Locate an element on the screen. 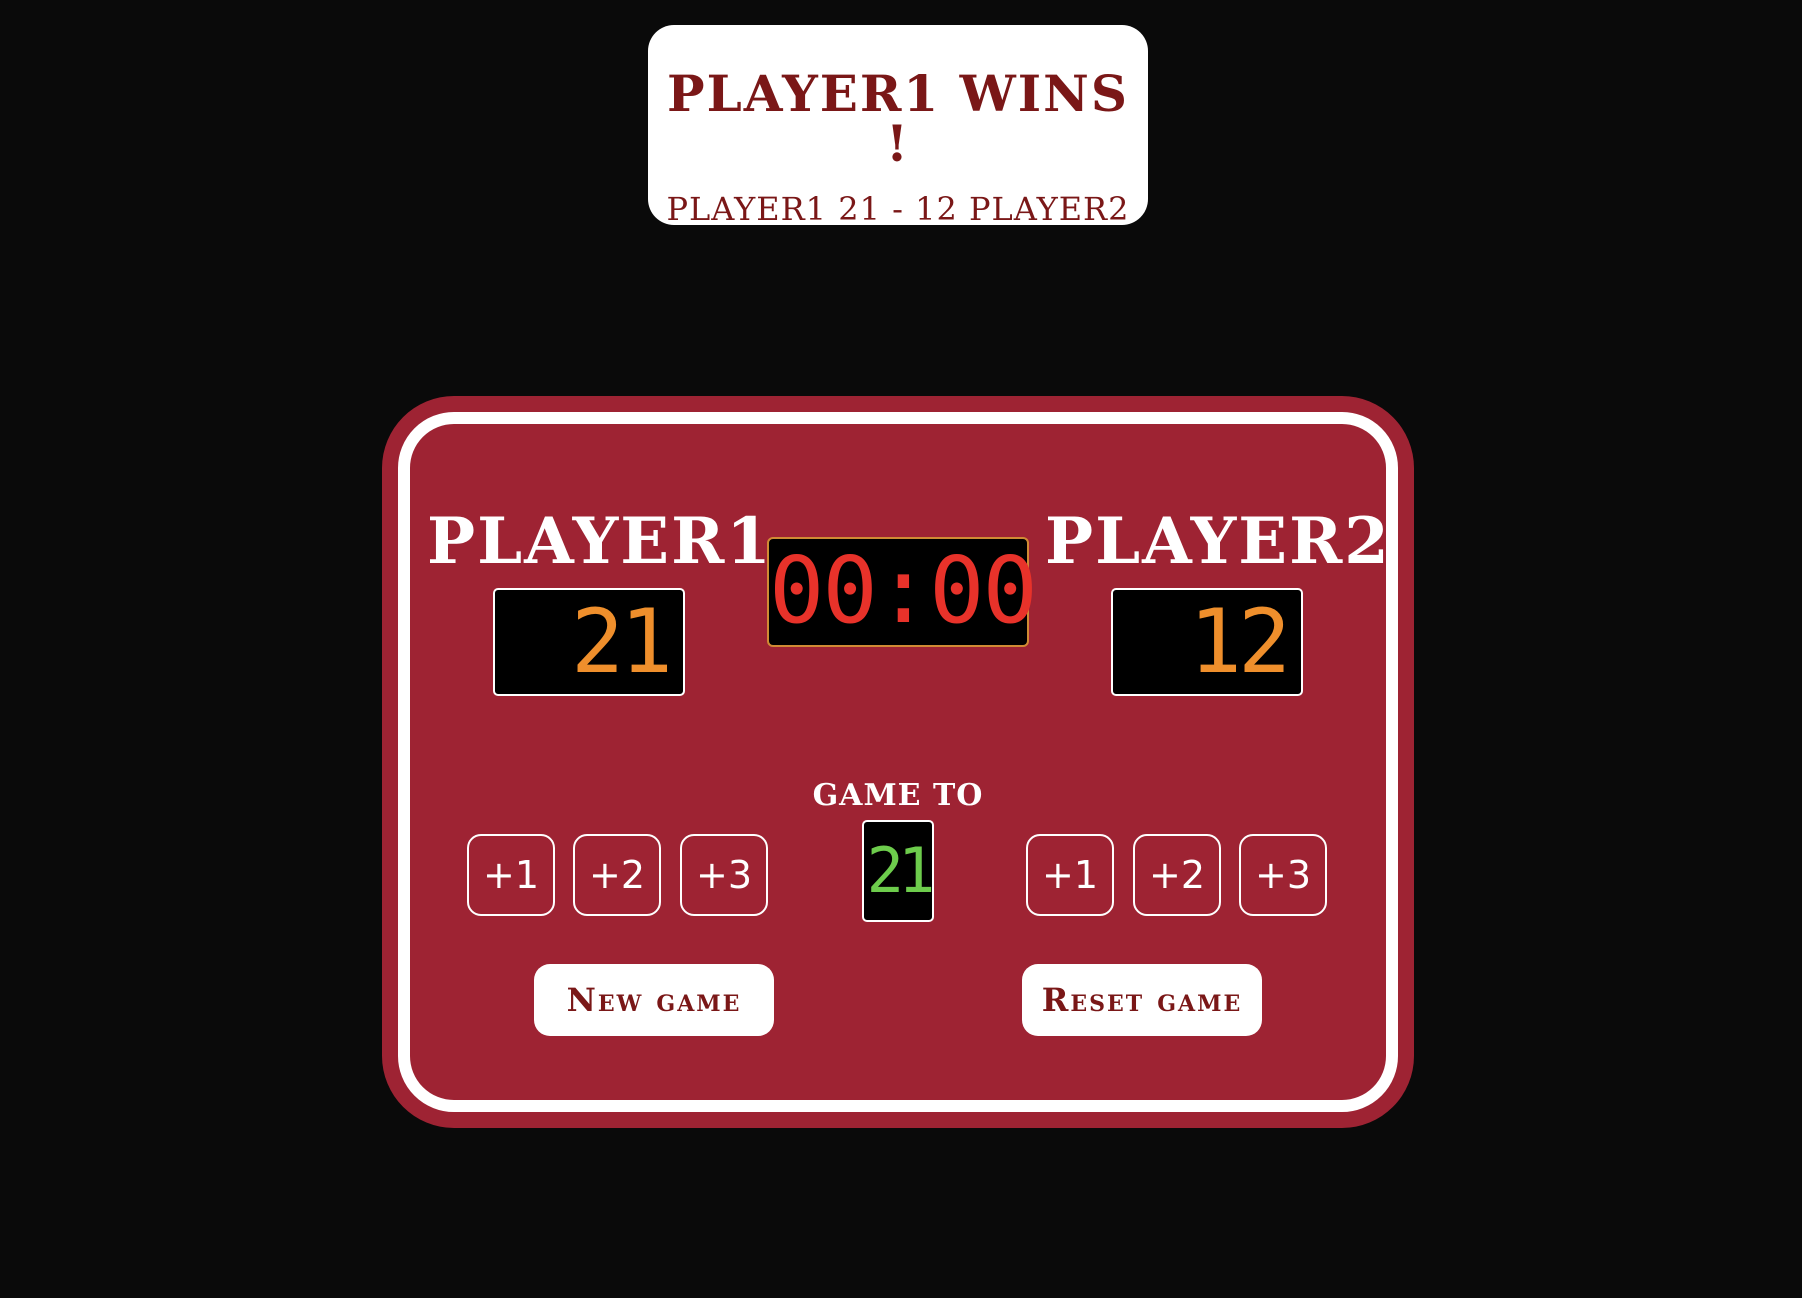 The width and height of the screenshot is (1802, 1298). player1-score-display: 21 is located at coordinates (589, 642).